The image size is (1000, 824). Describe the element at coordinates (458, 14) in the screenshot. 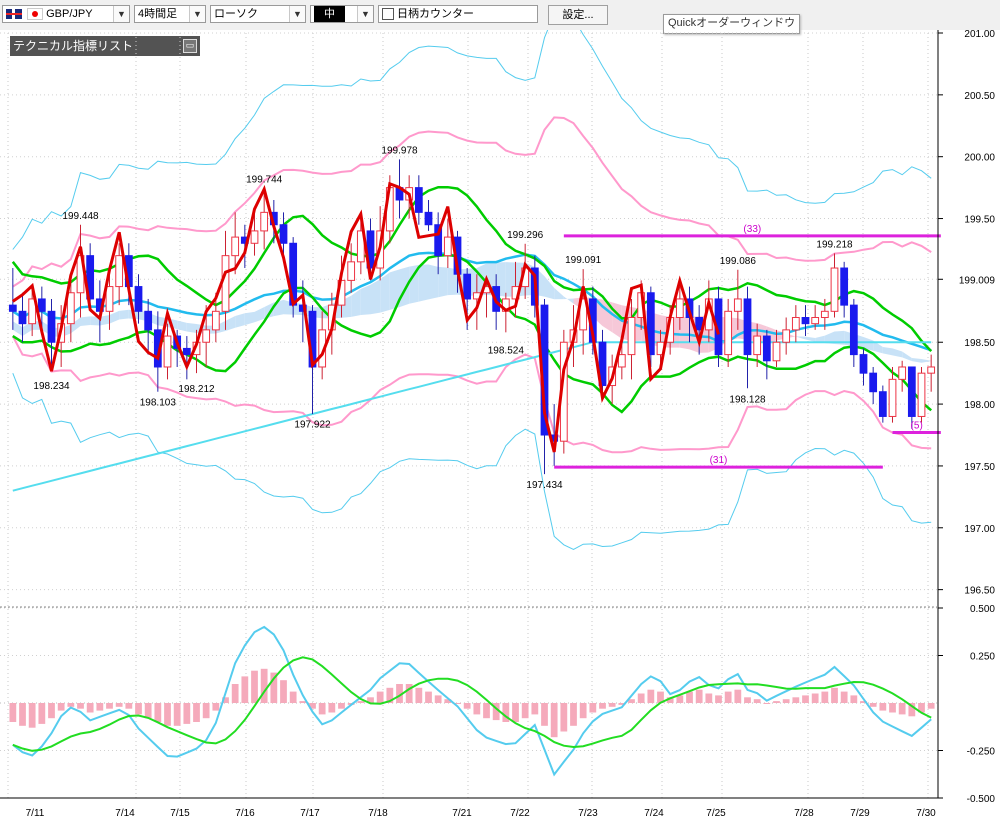

I see `stock-counter-field: 日柄カウンター` at that location.